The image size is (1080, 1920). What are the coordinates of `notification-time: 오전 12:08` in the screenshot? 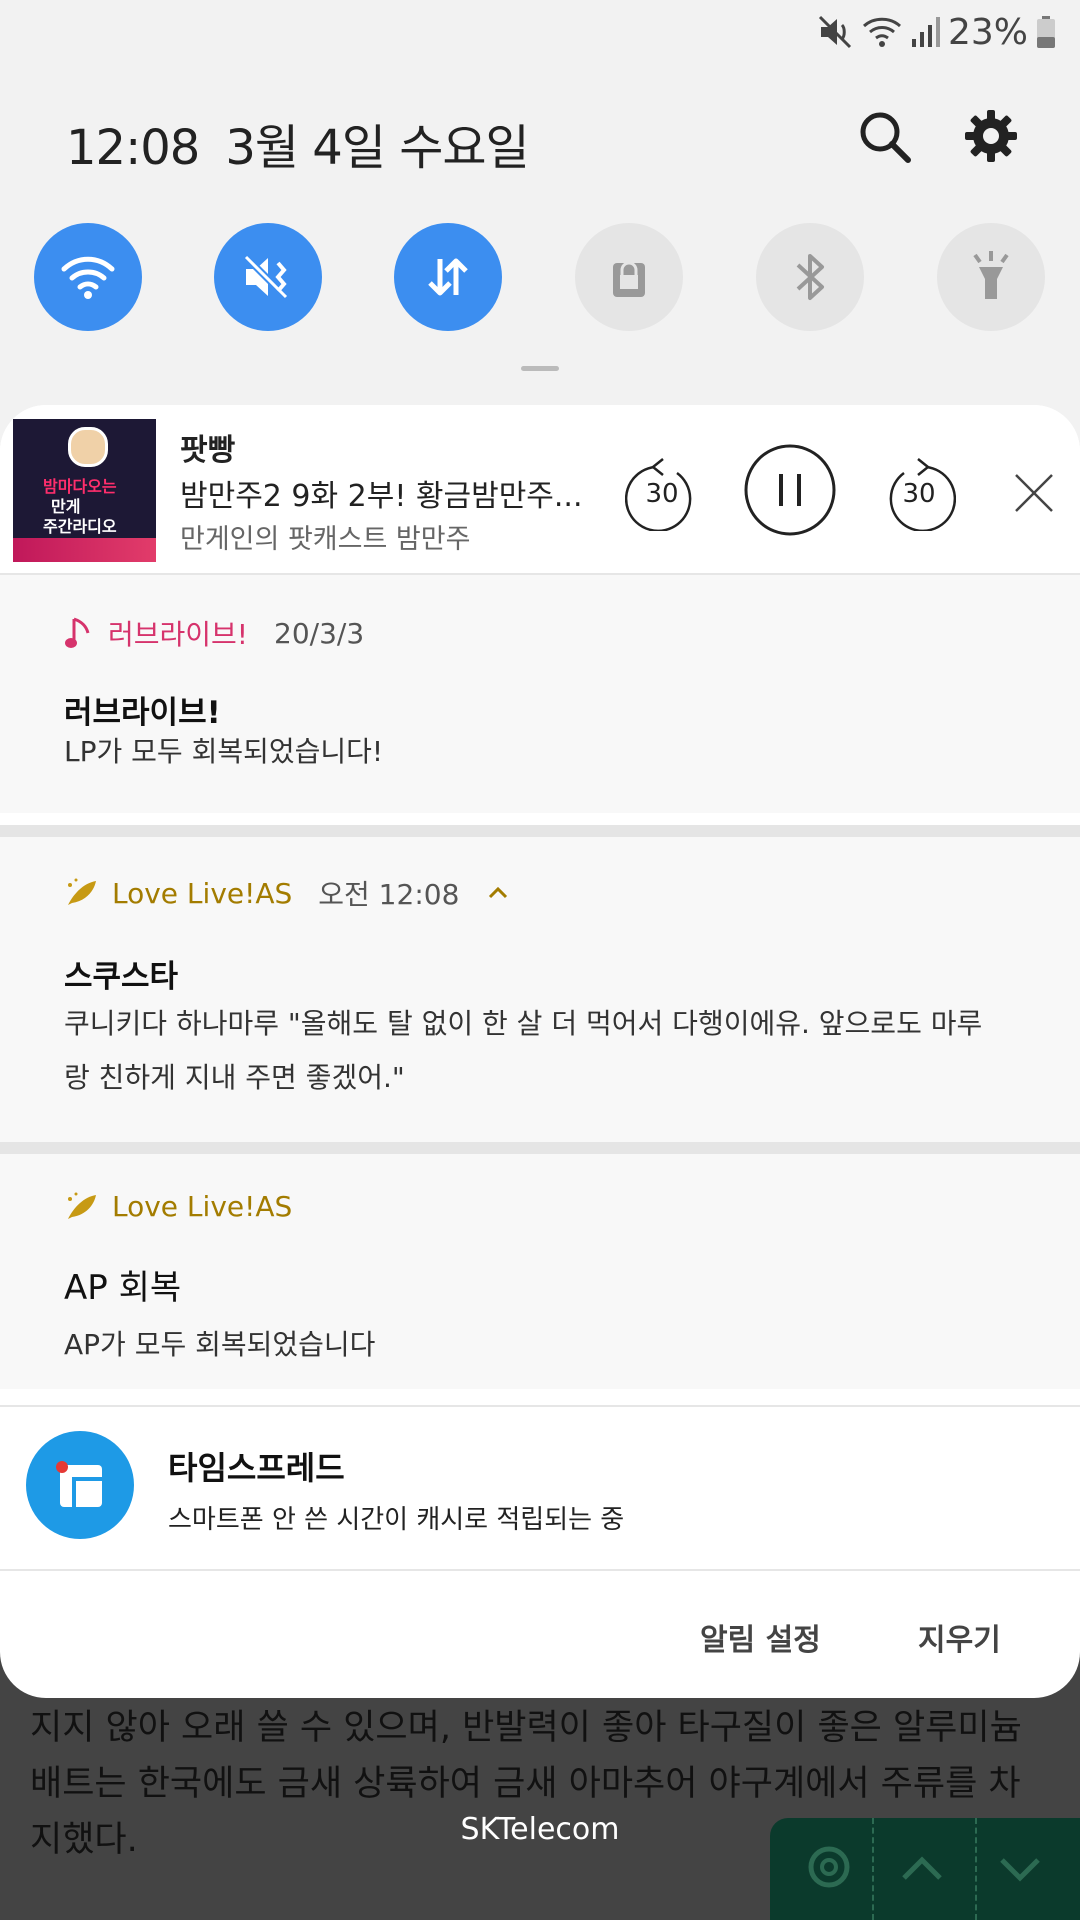 It's located at (389, 894).